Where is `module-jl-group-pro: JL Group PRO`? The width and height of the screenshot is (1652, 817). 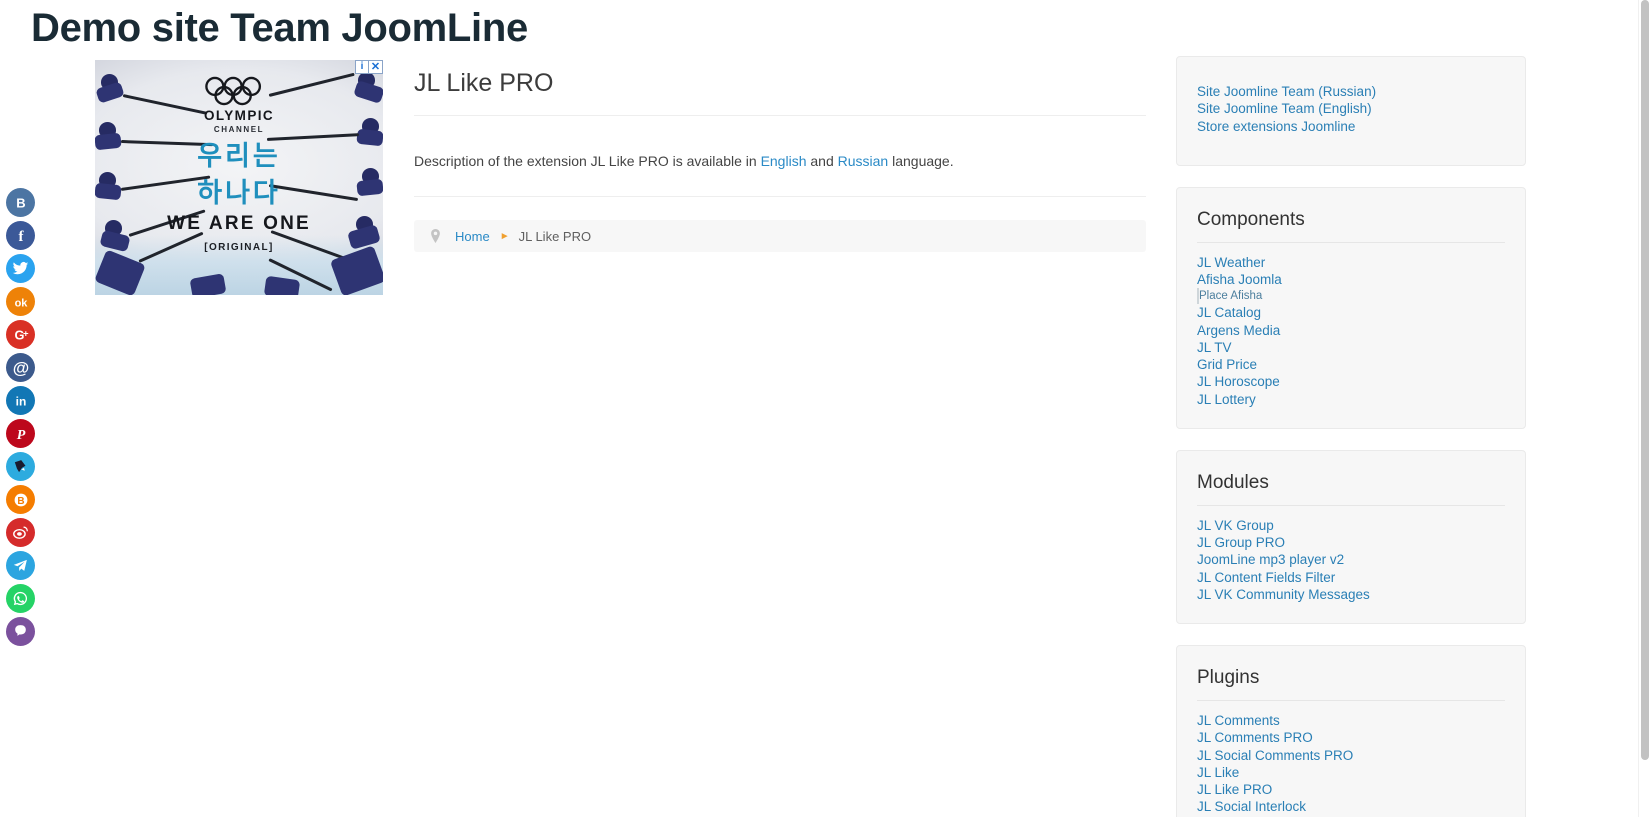
module-jl-group-pro: JL Group PRO is located at coordinates (1351, 542).